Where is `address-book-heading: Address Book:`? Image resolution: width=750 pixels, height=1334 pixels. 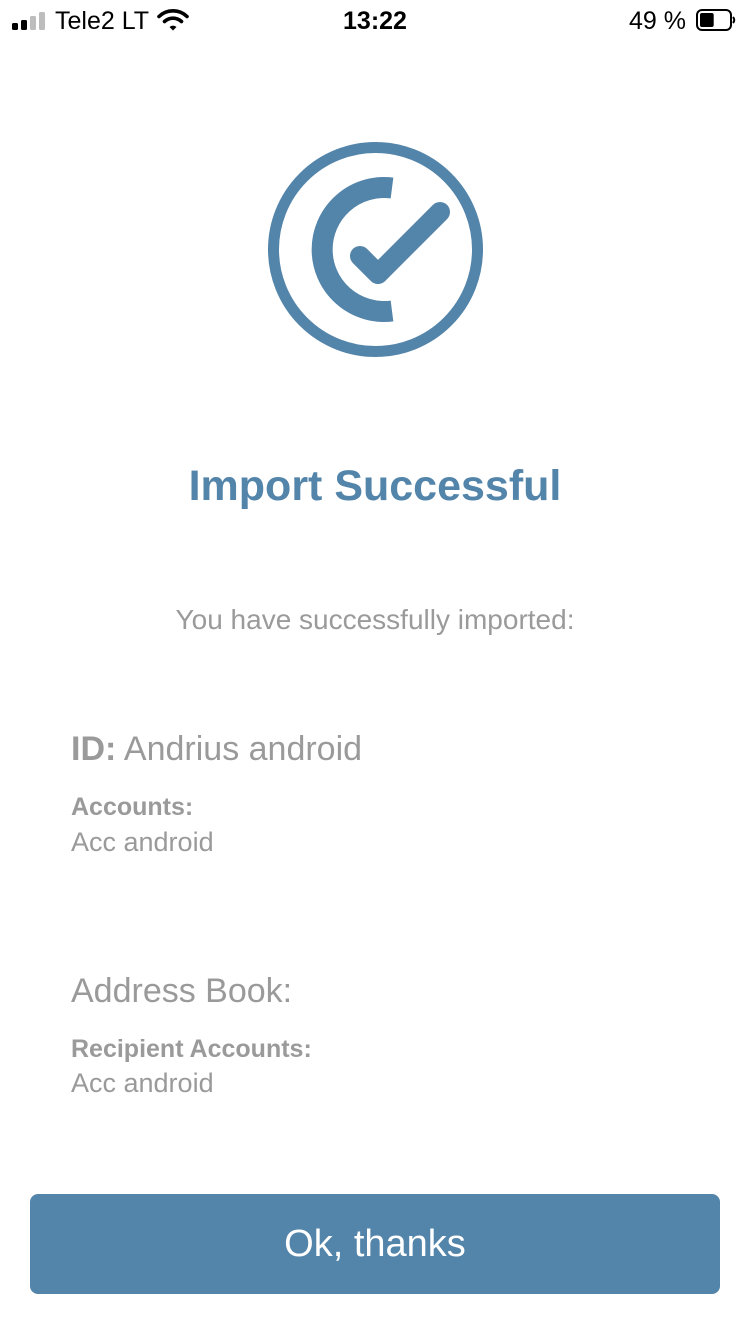
address-book-heading: Address Book: is located at coordinates (182, 991).